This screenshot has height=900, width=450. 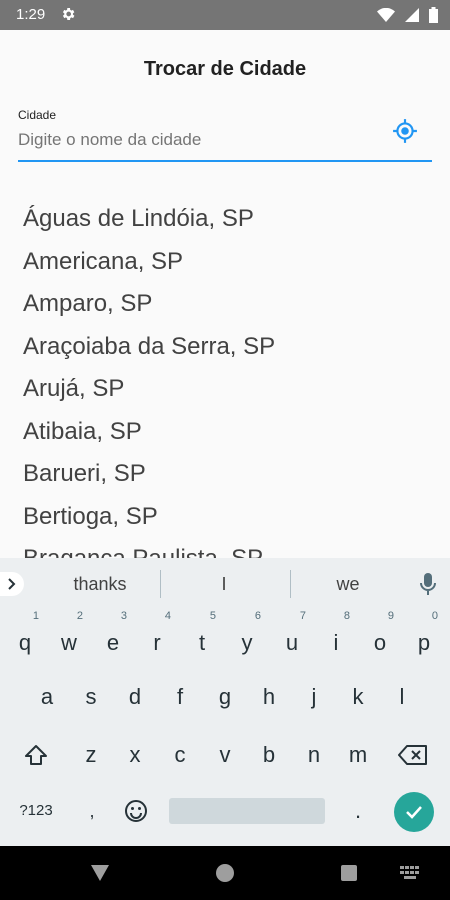 I want to click on city-item: Atibaia, SP, so click(x=225, y=432).